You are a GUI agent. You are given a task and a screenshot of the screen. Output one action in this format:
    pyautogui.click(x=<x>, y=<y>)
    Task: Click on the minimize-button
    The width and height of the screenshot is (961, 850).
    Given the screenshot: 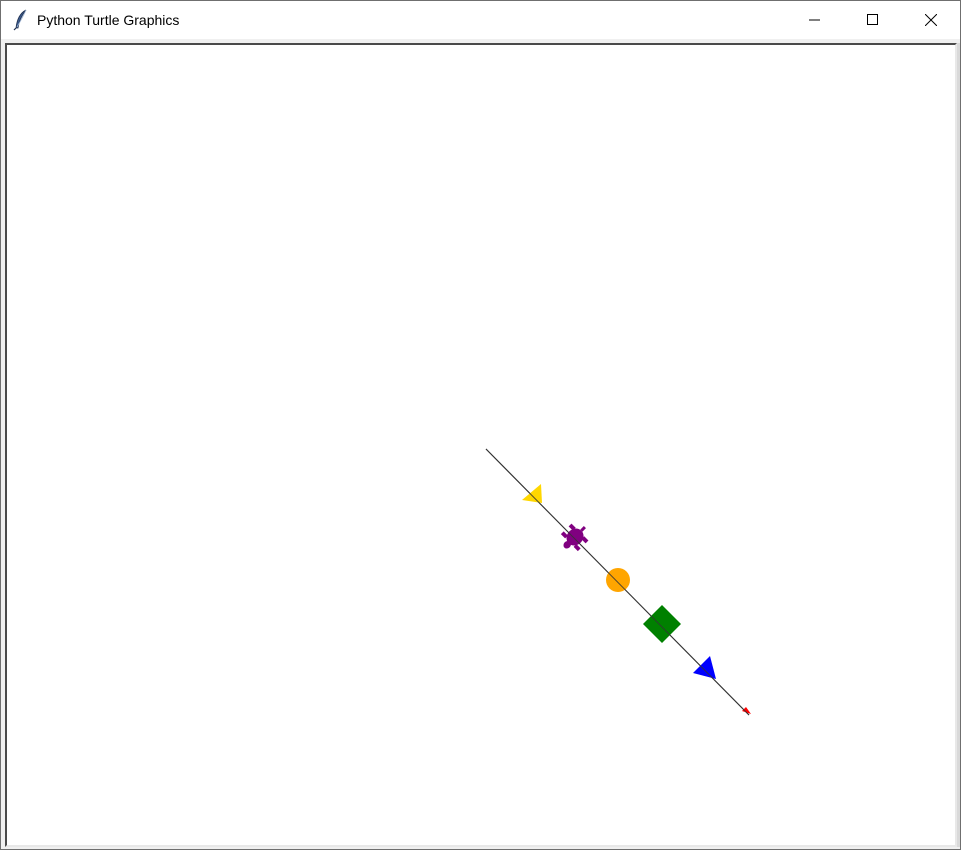 What is the action you would take?
    pyautogui.click(x=815, y=20)
    